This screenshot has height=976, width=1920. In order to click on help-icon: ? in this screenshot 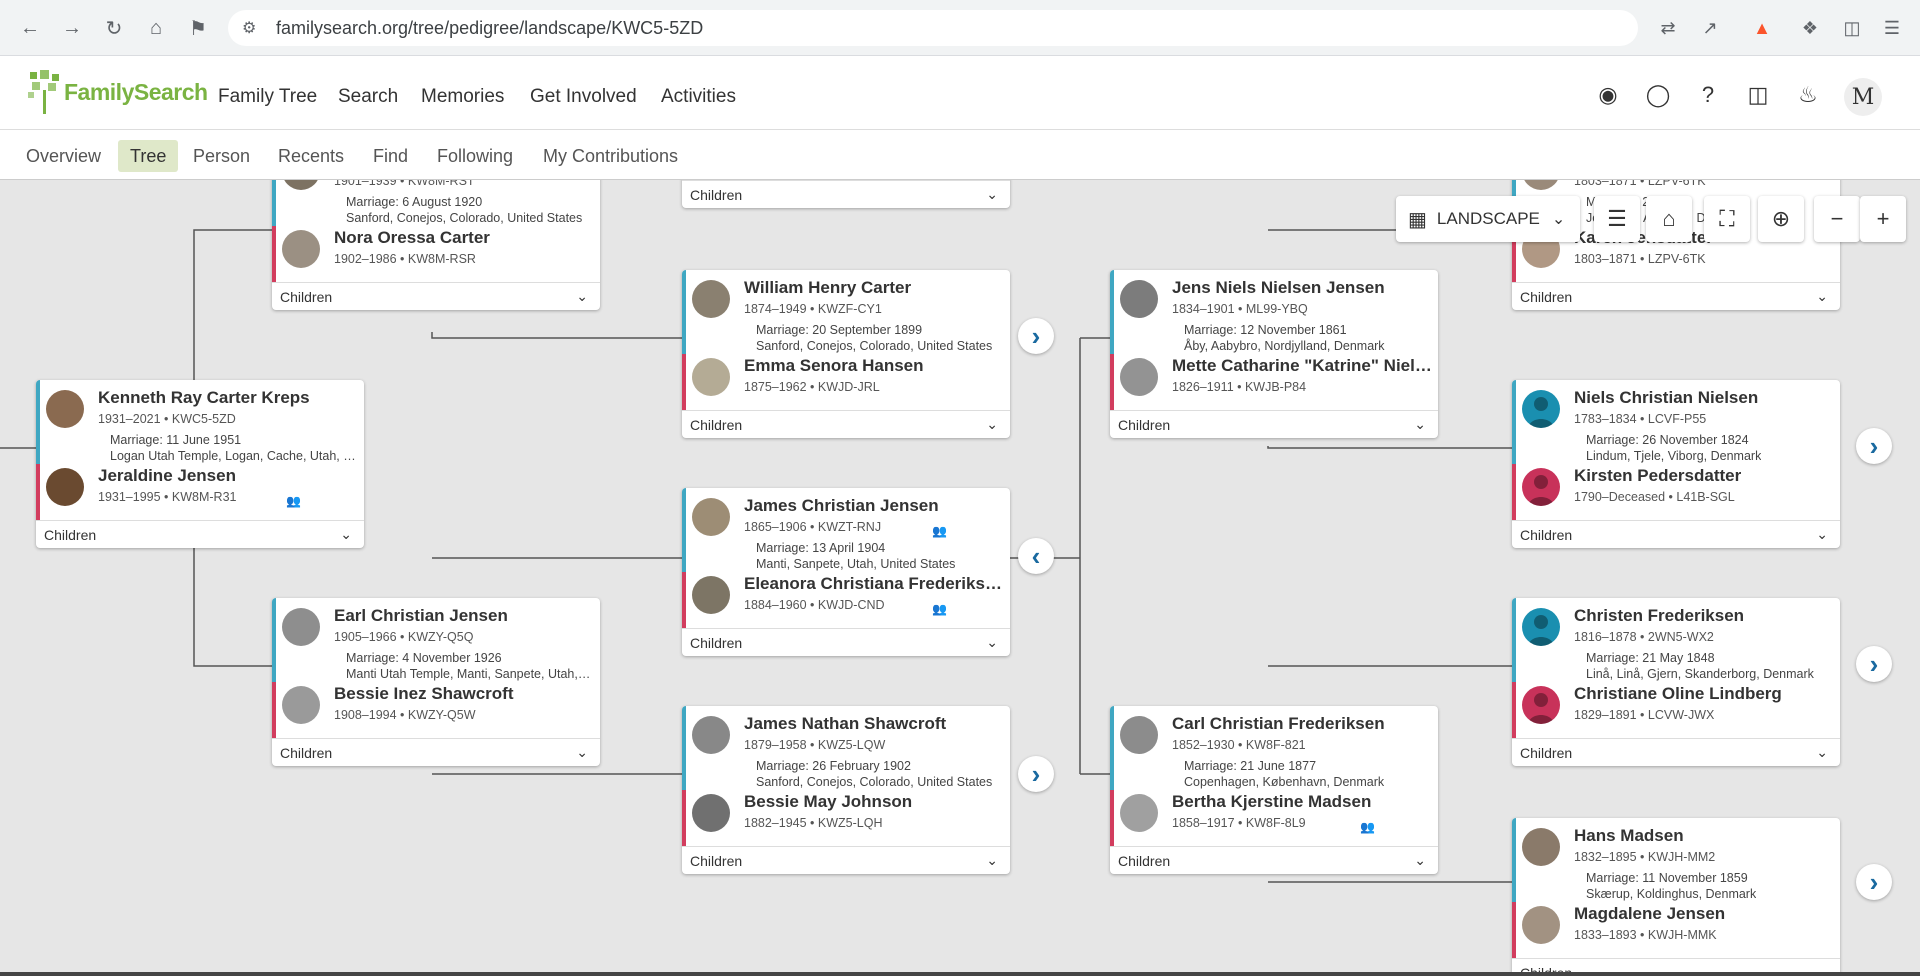, I will do `click(1708, 95)`.